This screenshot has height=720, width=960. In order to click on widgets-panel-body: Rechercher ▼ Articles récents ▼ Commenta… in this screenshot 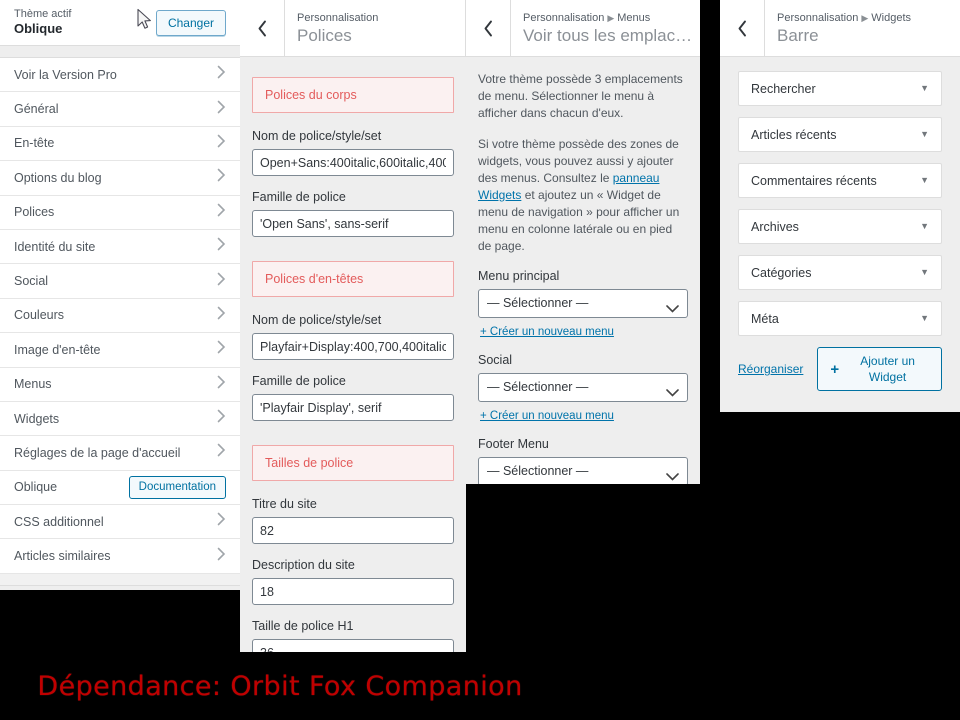, I will do `click(840, 224)`.